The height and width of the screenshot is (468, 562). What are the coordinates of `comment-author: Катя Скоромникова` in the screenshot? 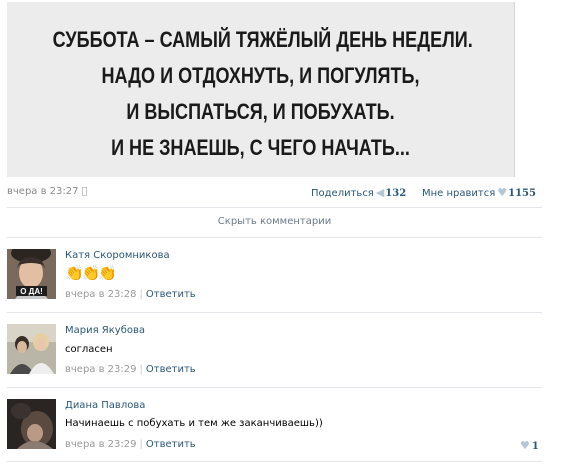 It's located at (117, 255).